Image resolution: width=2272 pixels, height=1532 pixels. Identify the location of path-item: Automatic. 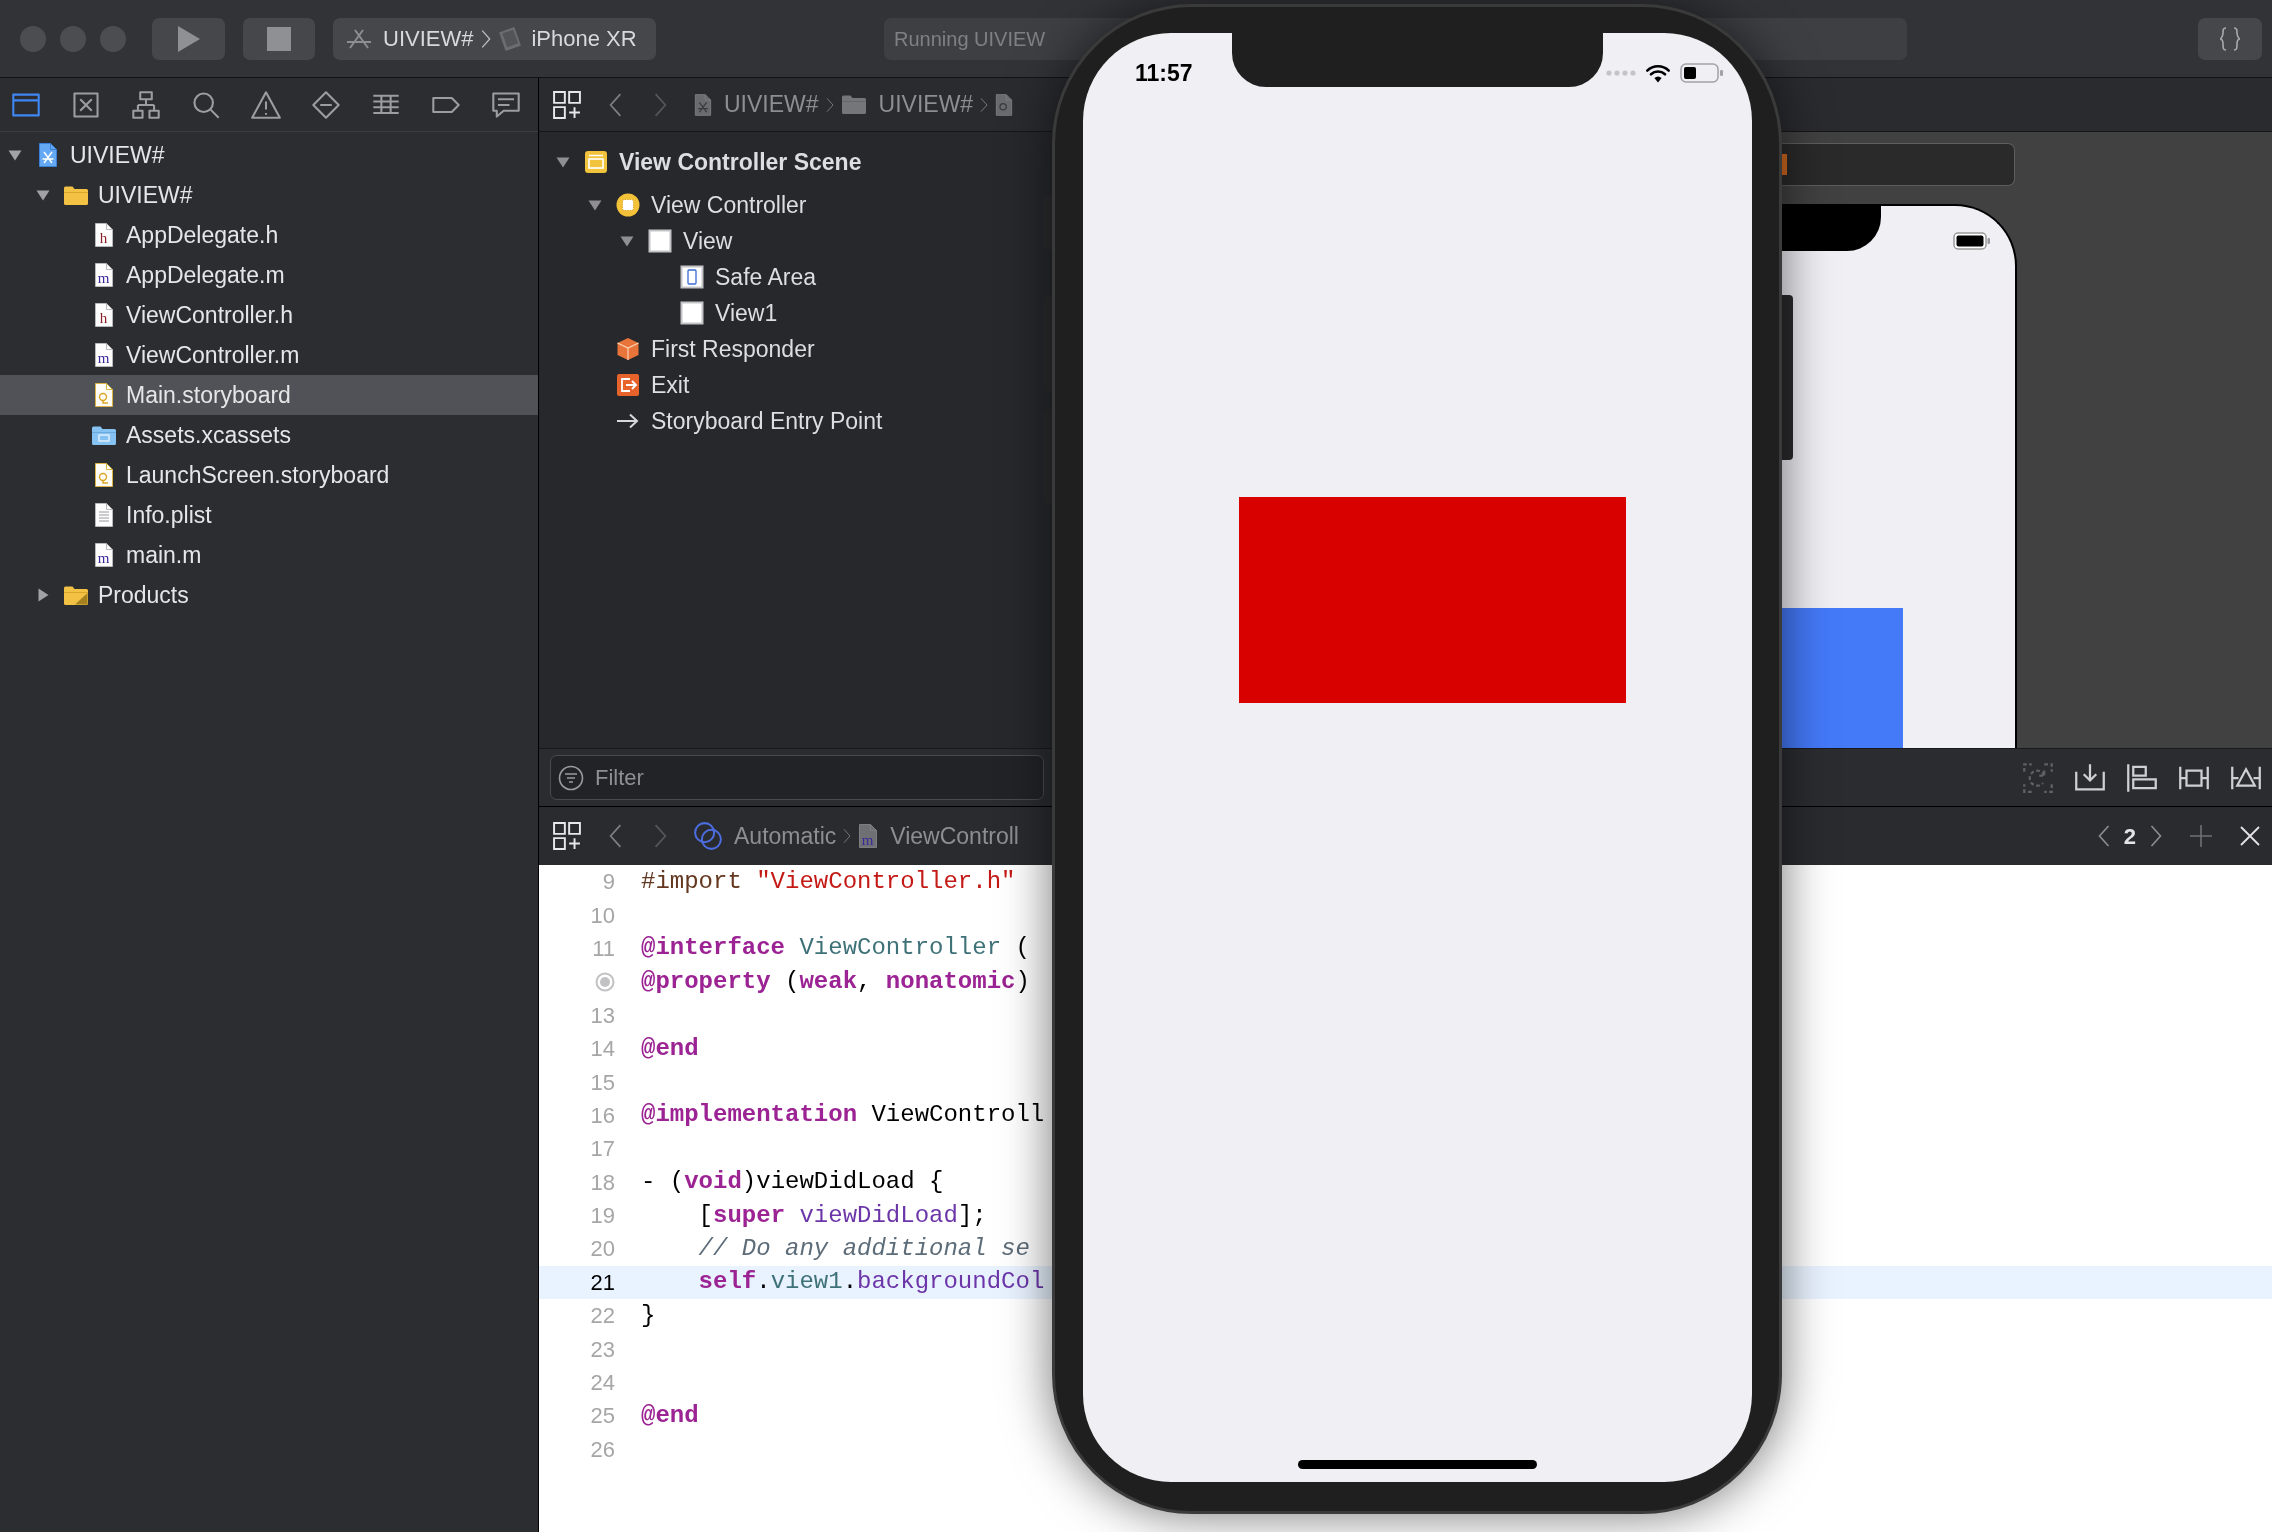
(765, 836).